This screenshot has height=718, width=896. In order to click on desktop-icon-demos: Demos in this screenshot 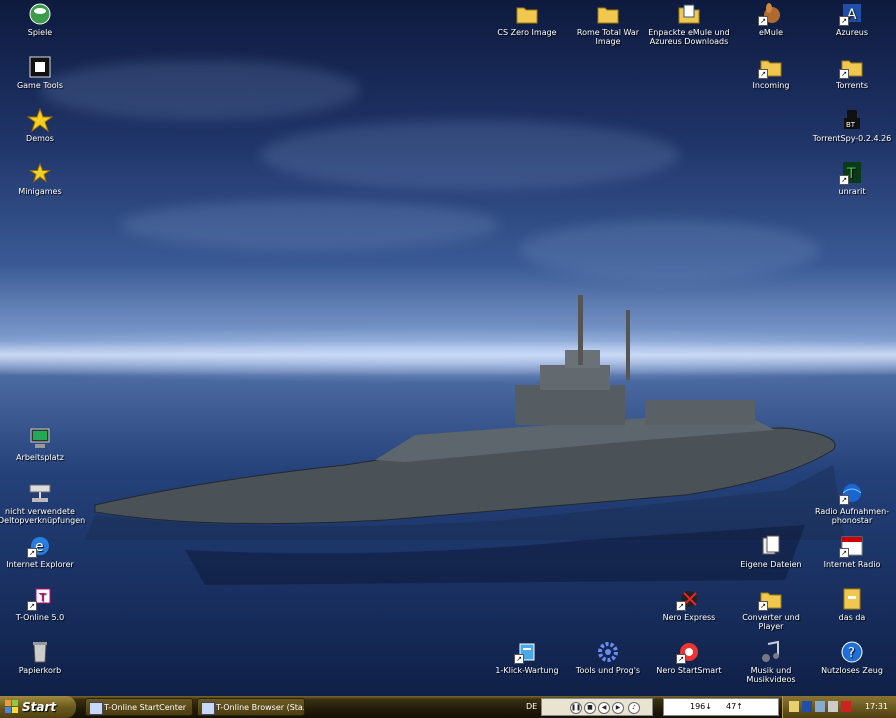, I will do `click(41, 125)`.